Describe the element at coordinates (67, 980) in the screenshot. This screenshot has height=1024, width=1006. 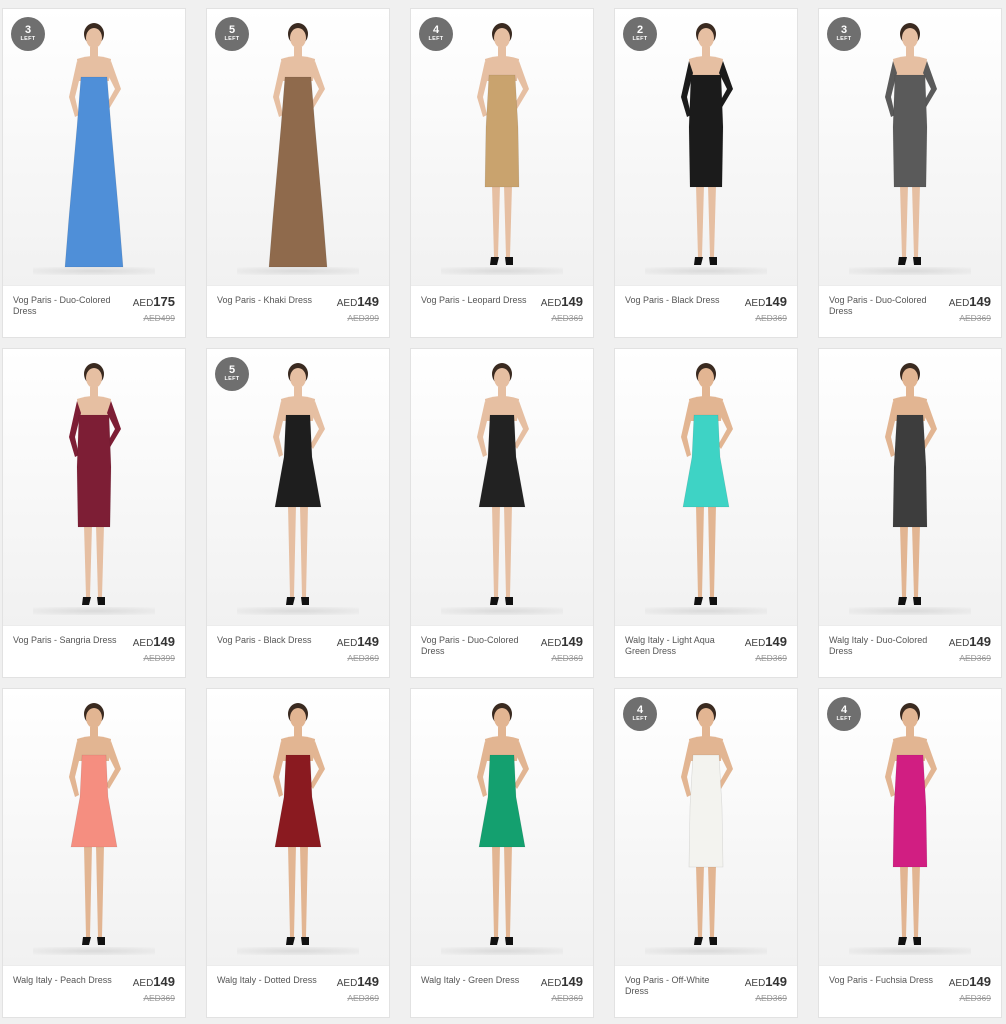
I see `product-name: Walg Italy - Peach Dress` at that location.